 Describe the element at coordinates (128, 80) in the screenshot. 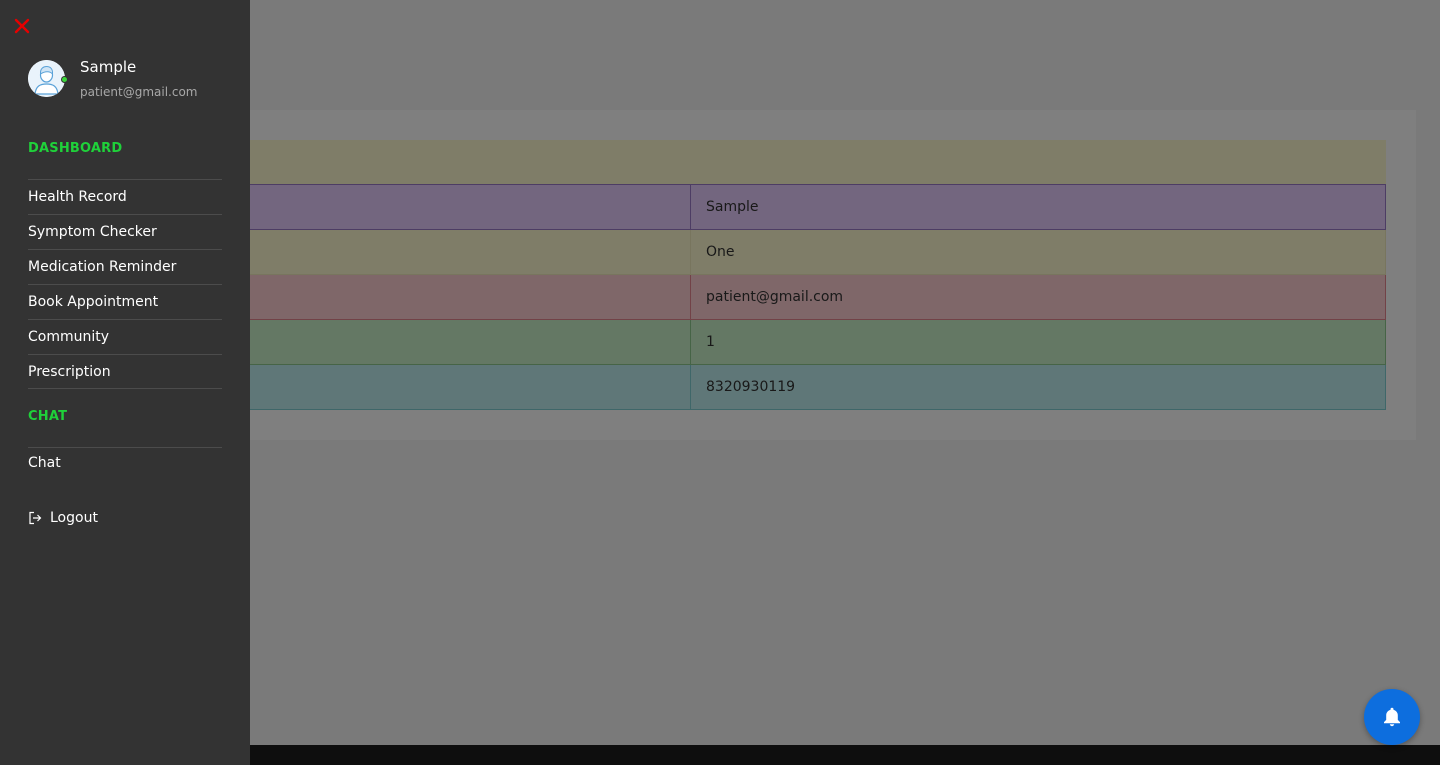

I see `user-profile: Sample patient@gmail.com` at that location.